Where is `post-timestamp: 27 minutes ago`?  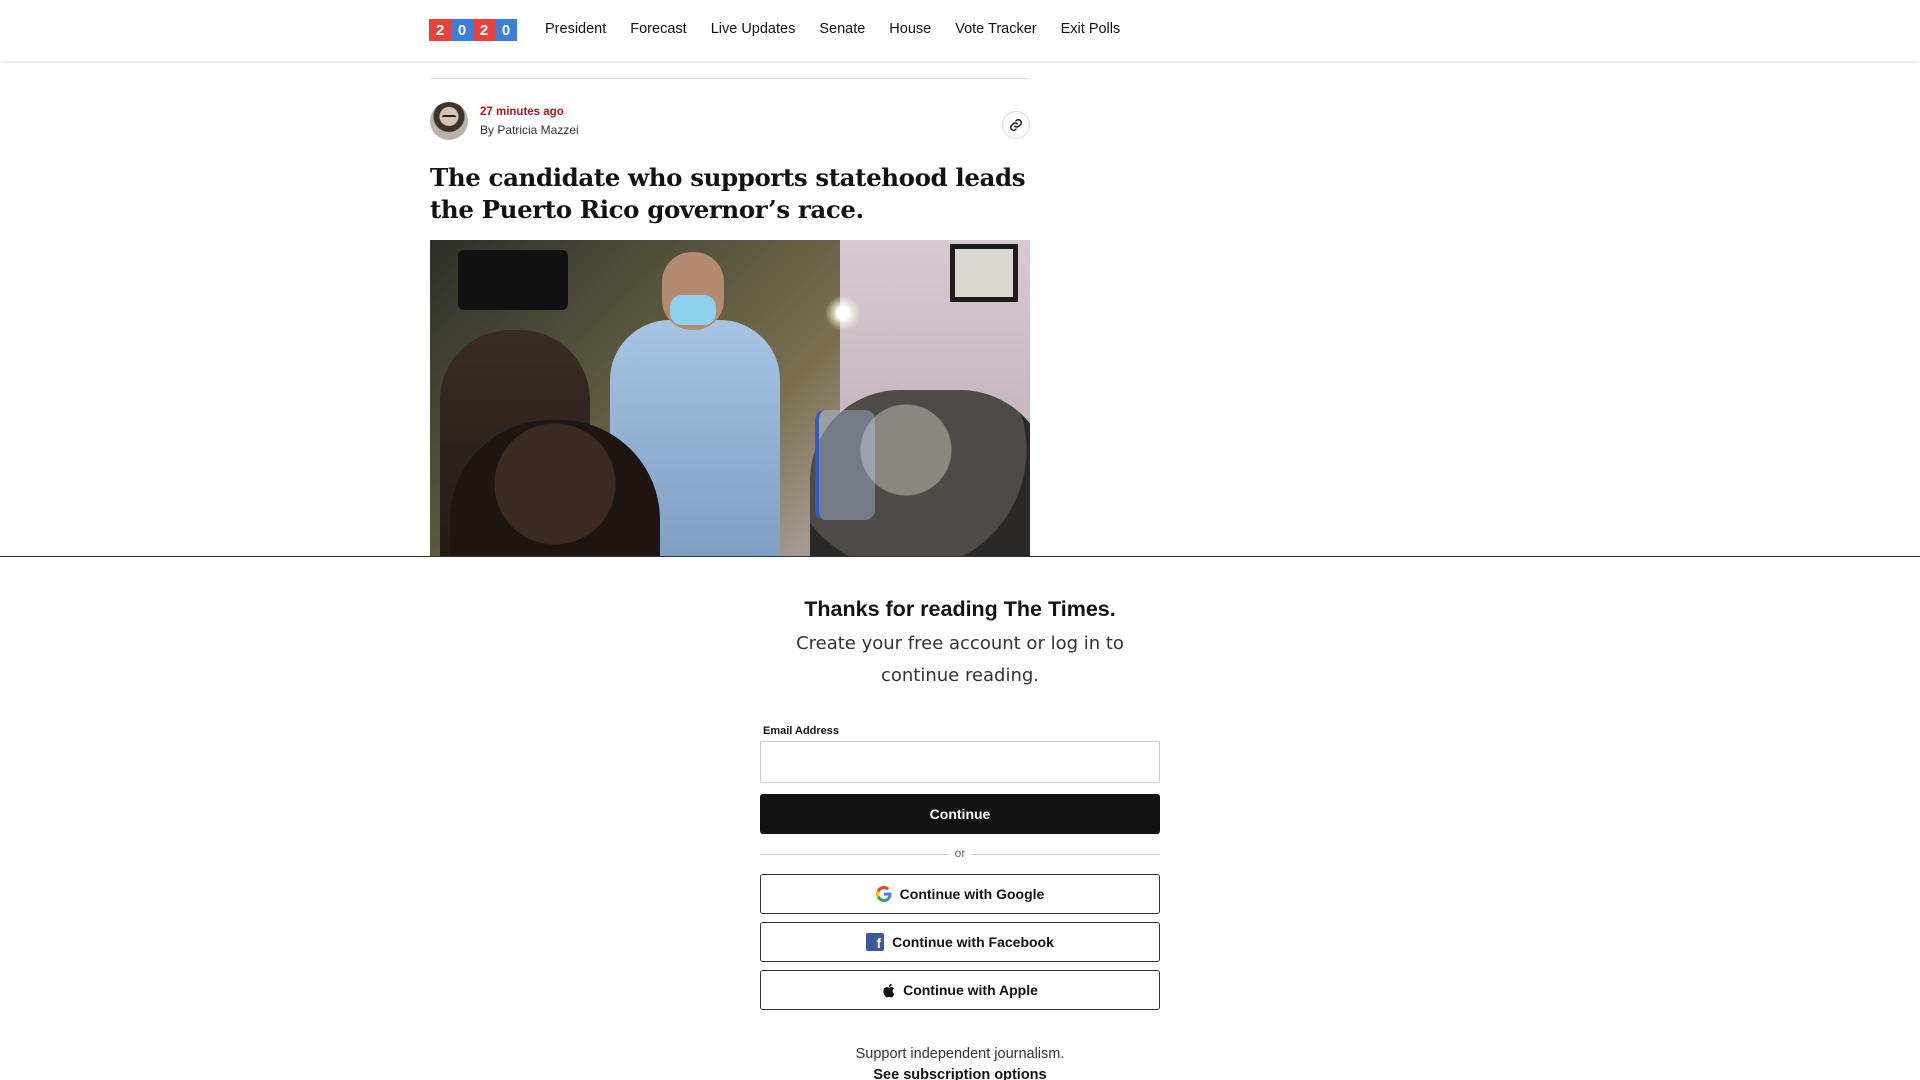
post-timestamp: 27 minutes ago is located at coordinates (522, 112).